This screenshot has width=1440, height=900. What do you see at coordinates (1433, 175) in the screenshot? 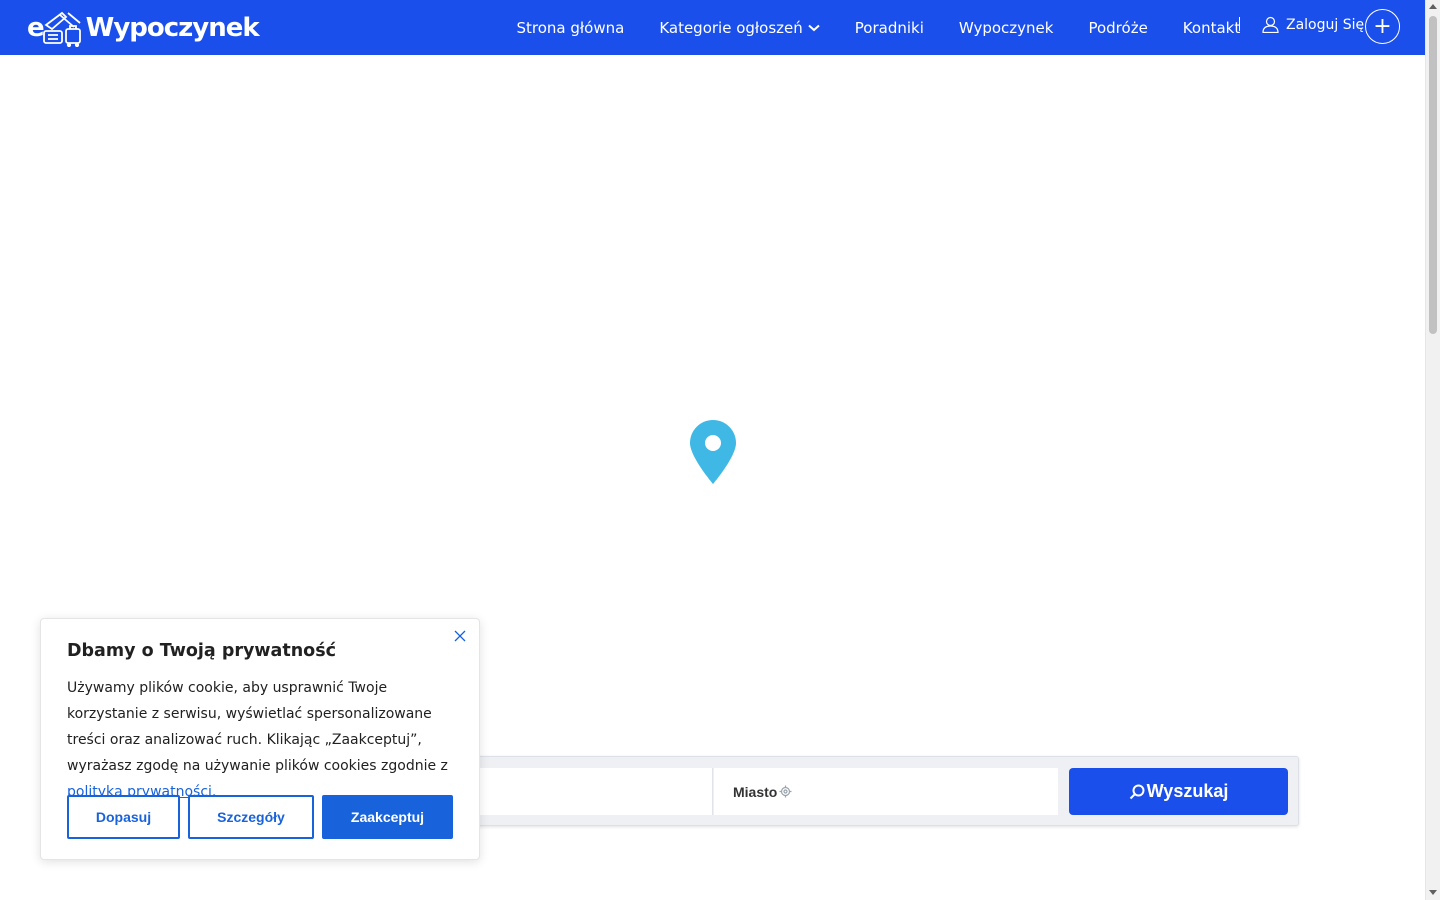
I see `scroll-thumb` at bounding box center [1433, 175].